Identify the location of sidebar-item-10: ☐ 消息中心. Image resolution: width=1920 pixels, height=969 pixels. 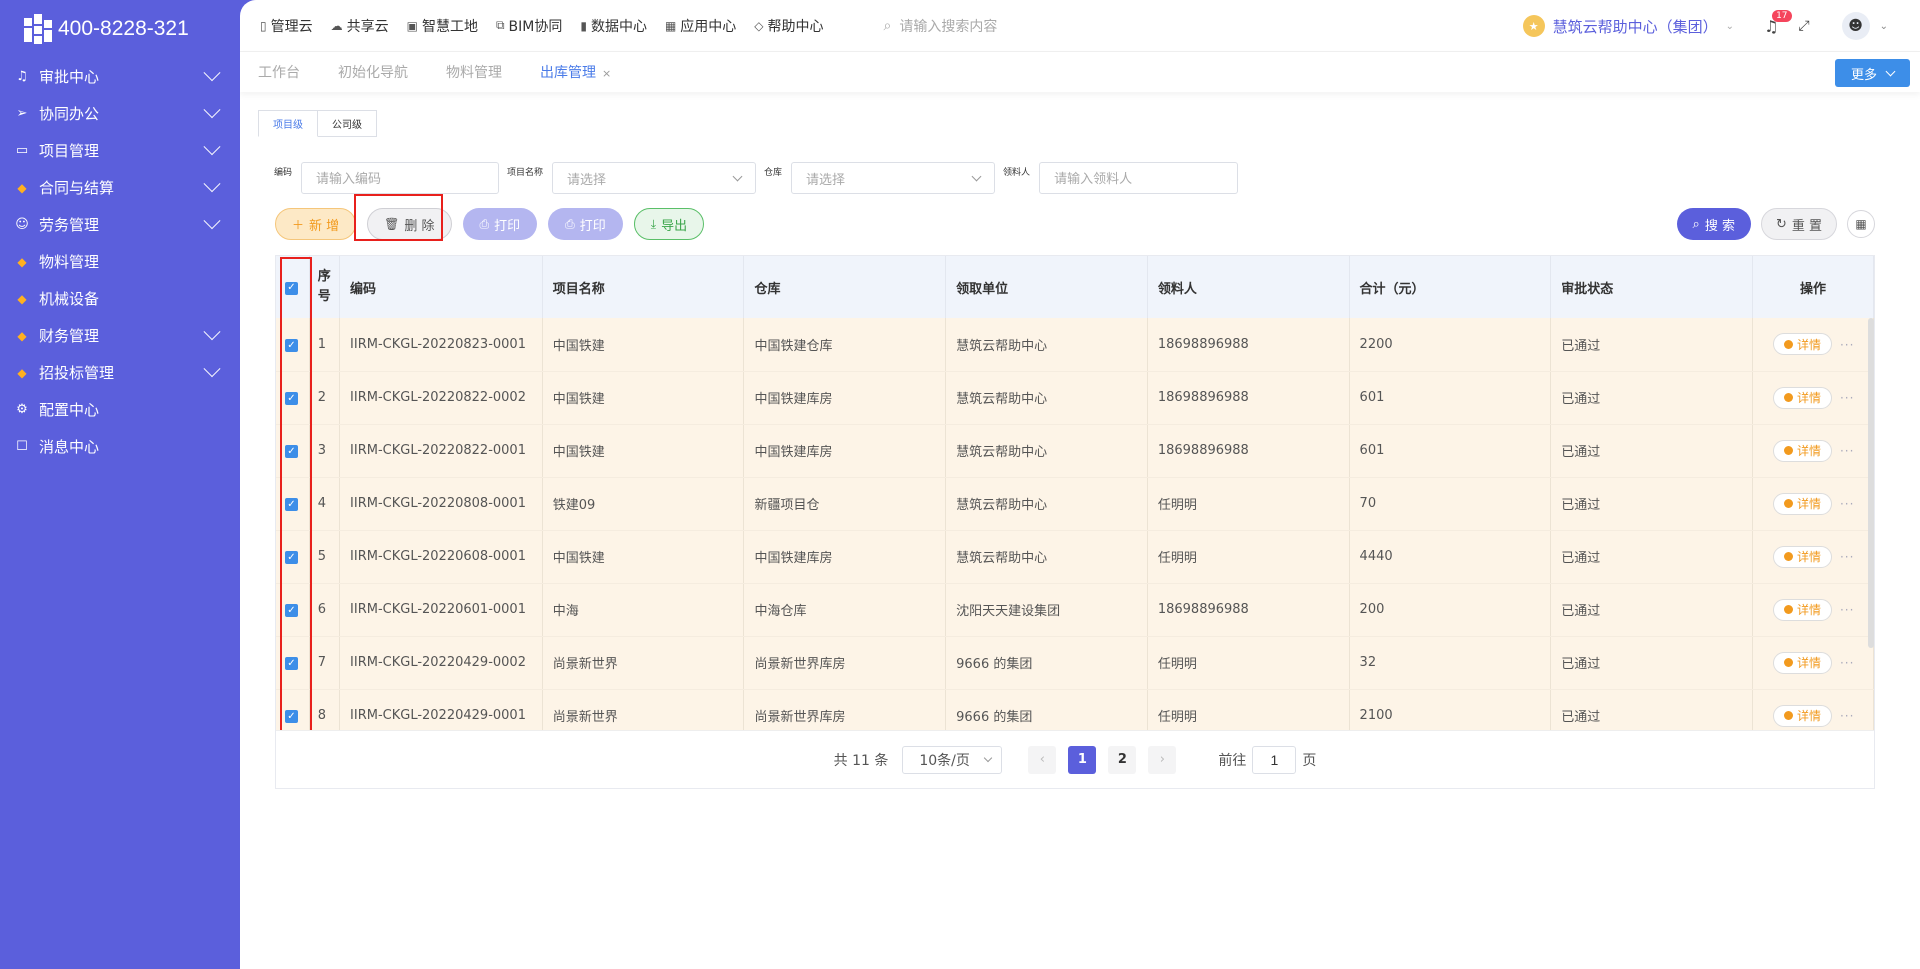
(120, 446).